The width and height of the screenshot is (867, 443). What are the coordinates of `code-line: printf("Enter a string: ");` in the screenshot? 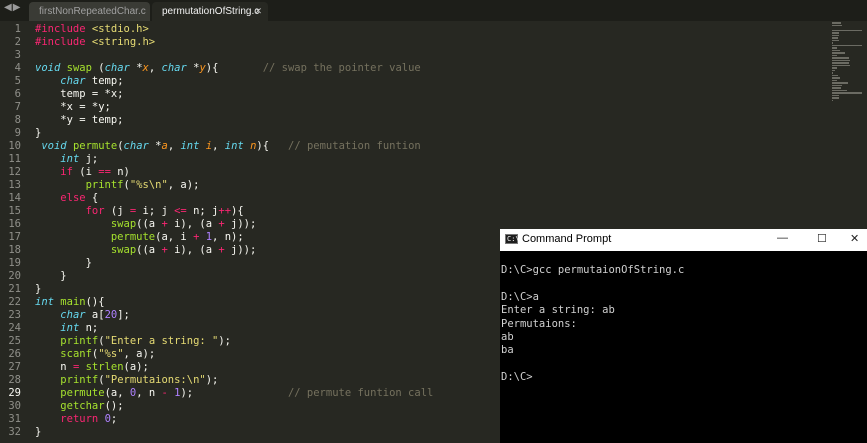 It's located at (133, 341).